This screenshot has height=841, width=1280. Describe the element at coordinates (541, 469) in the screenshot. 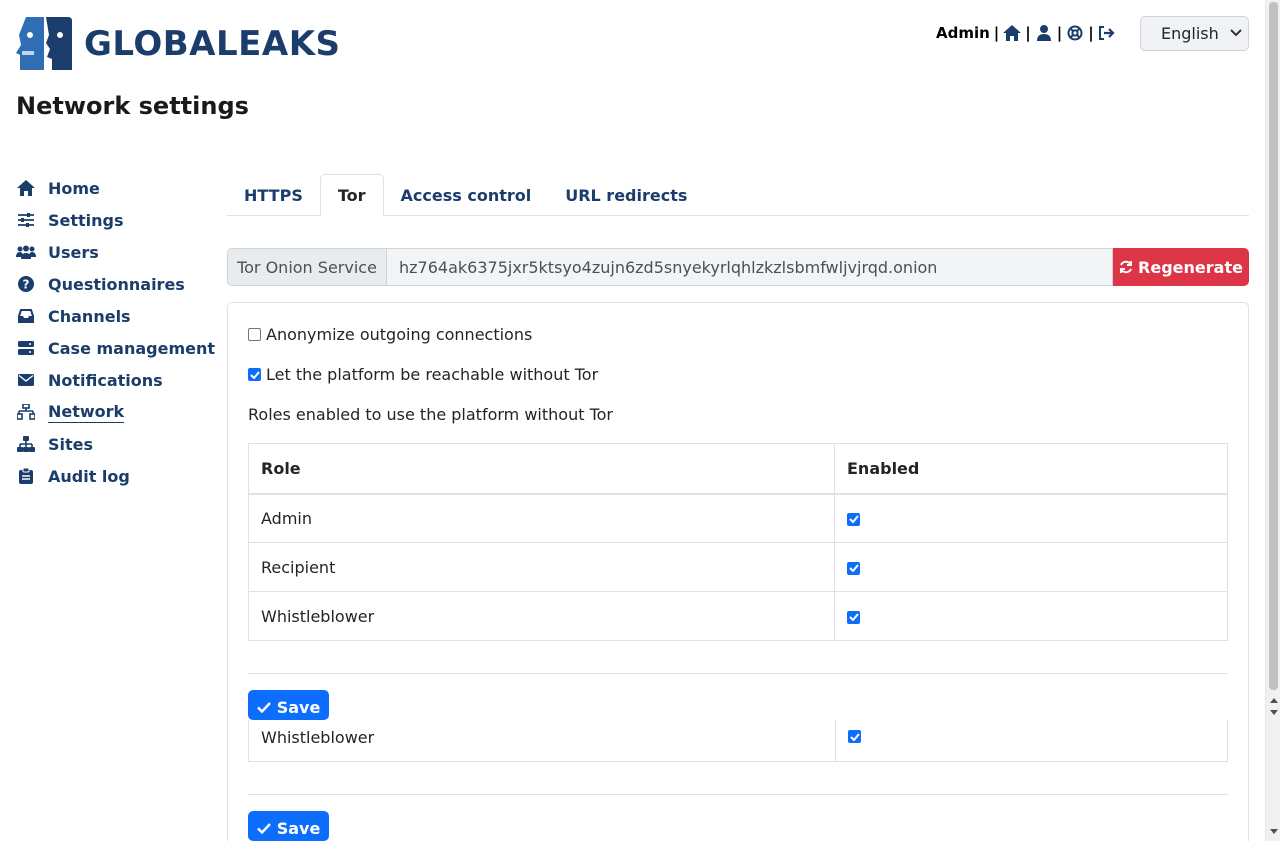

I see `column-header-role: Role` at that location.